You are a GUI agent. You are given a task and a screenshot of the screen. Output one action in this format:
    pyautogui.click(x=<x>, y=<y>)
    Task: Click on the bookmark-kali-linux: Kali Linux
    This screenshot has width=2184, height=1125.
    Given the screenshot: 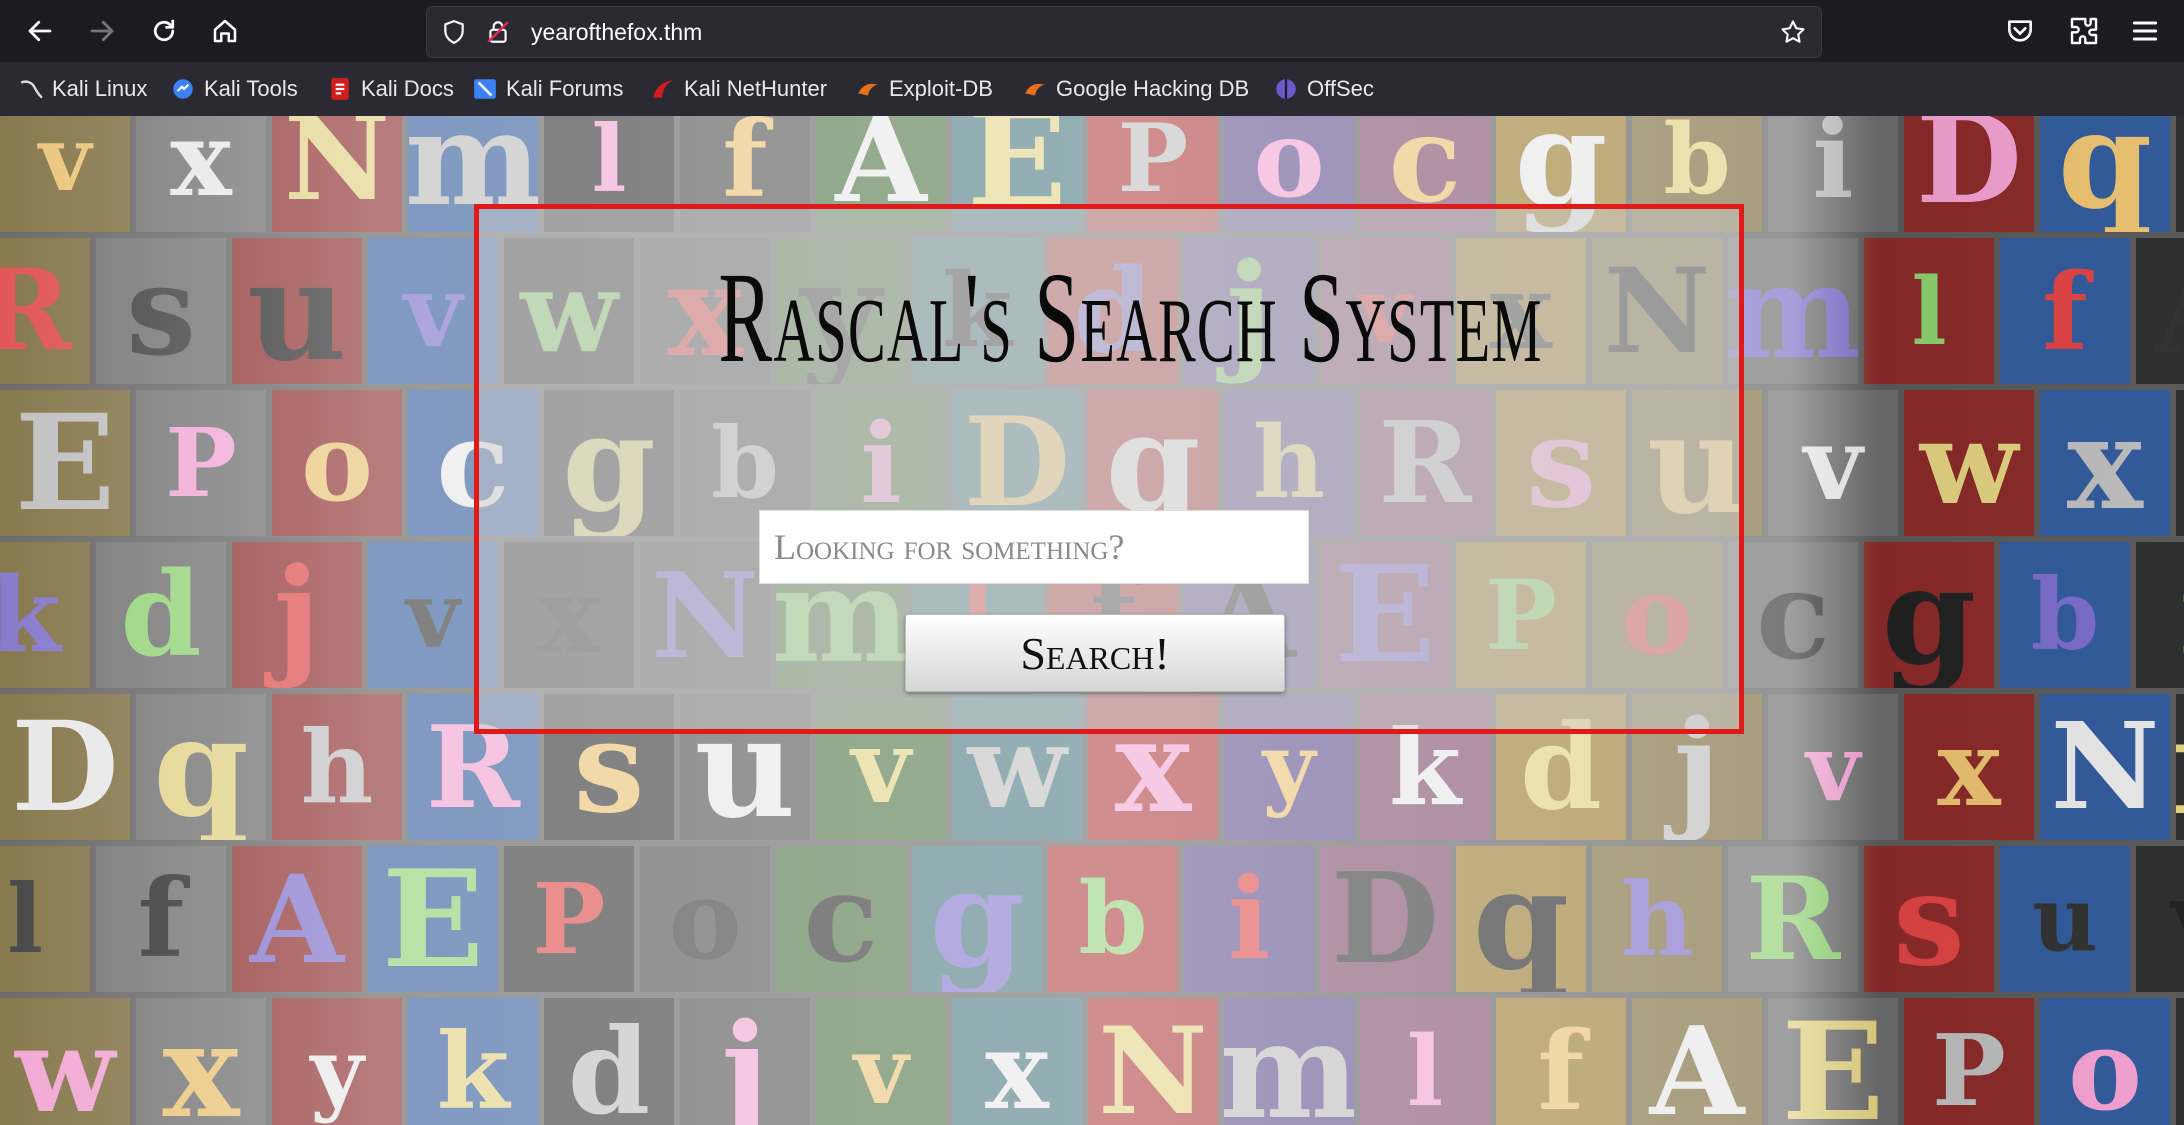 What is the action you would take?
    pyautogui.click(x=82, y=89)
    